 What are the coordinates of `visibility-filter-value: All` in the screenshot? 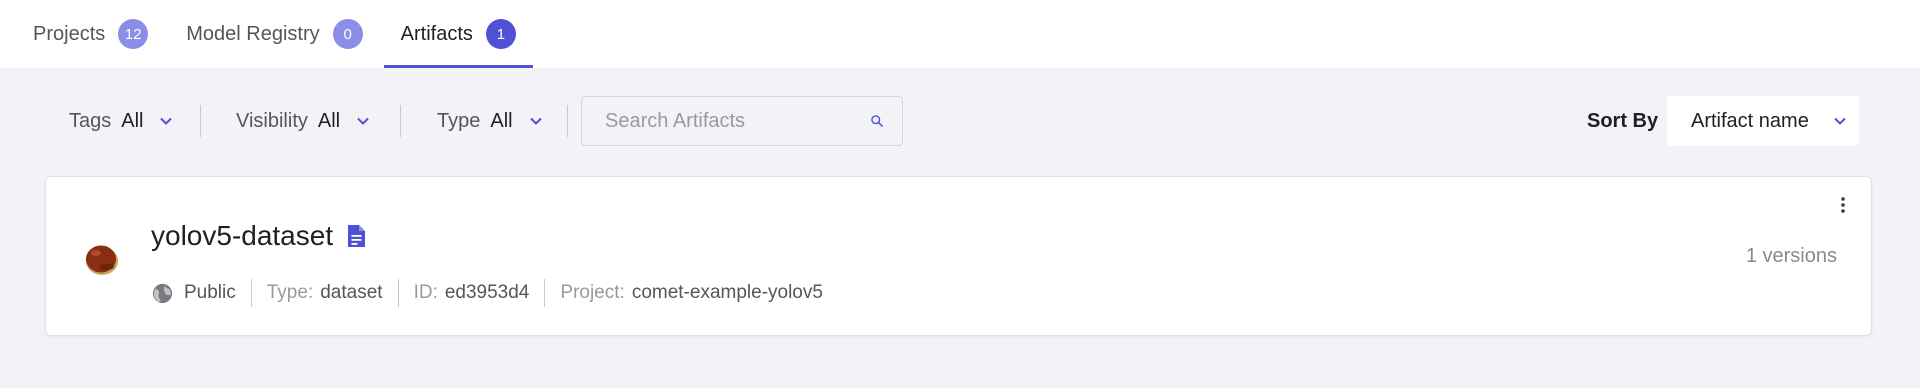 It's located at (329, 120).